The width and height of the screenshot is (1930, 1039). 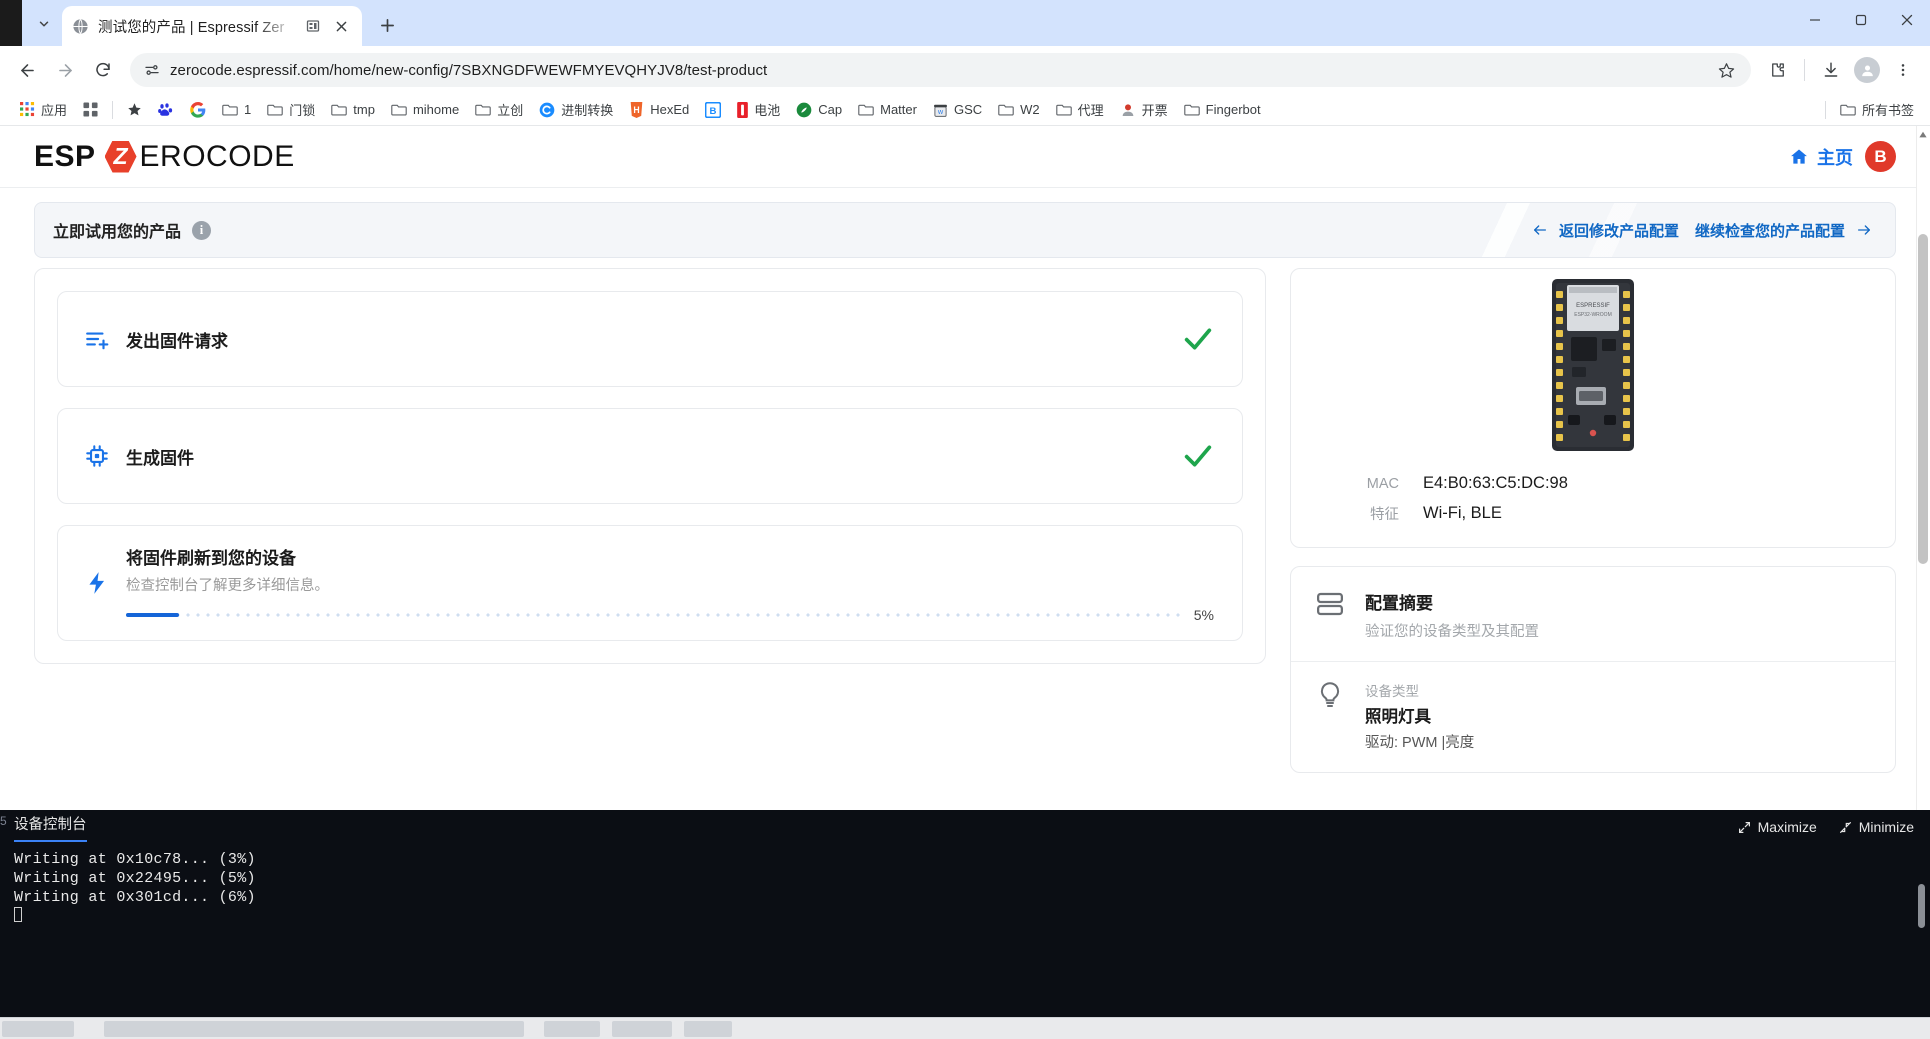 What do you see at coordinates (1903, 70) in the screenshot?
I see `chrome-menu-button` at bounding box center [1903, 70].